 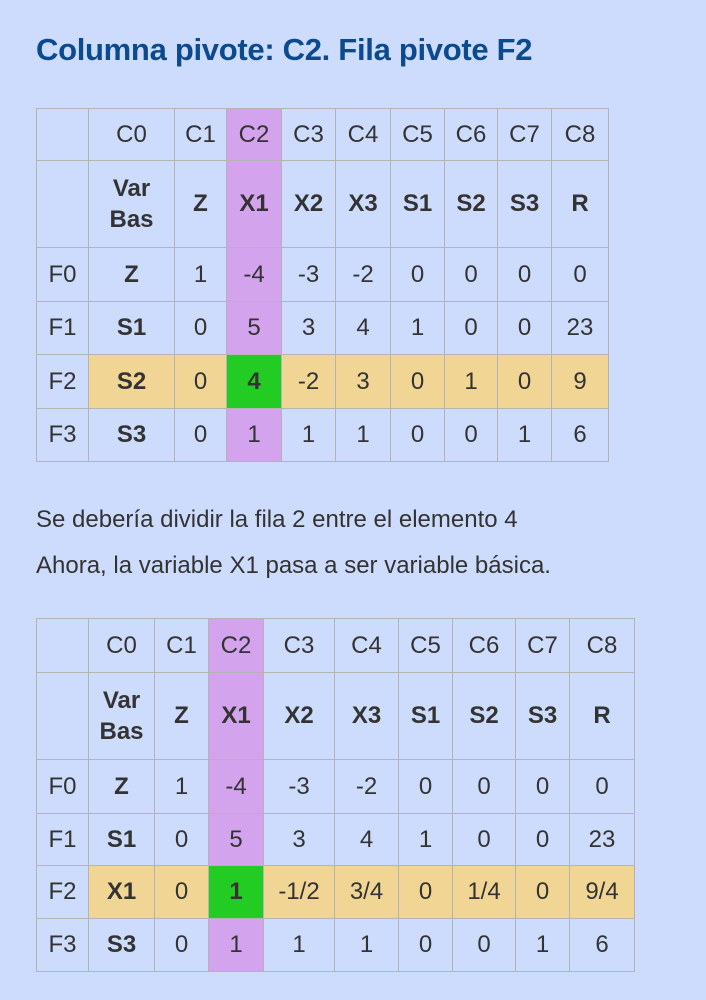 I want to click on basic-variable: Z, so click(x=131, y=274).